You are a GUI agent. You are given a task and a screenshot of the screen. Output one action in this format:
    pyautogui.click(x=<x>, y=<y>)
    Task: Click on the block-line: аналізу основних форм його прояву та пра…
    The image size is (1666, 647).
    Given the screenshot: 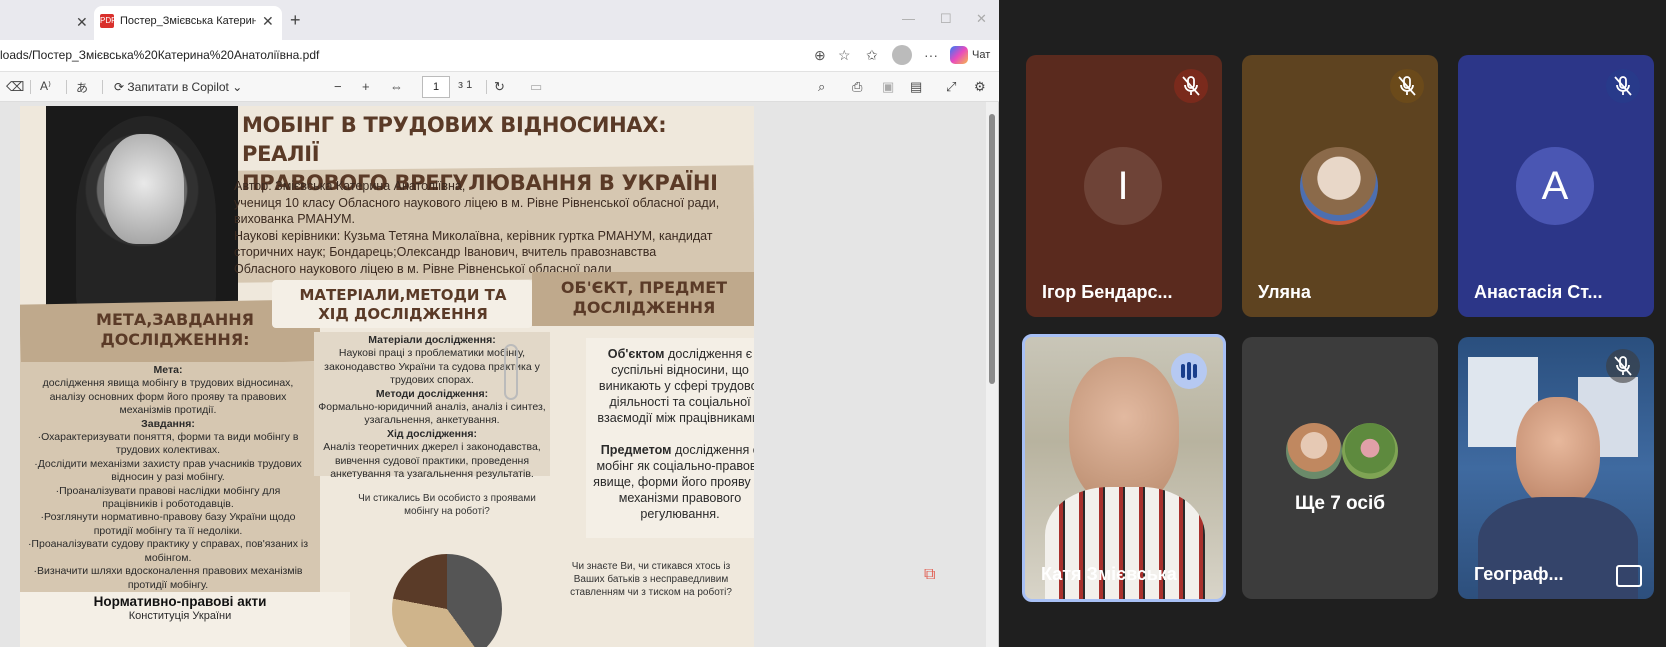 What is the action you would take?
    pyautogui.click(x=168, y=396)
    